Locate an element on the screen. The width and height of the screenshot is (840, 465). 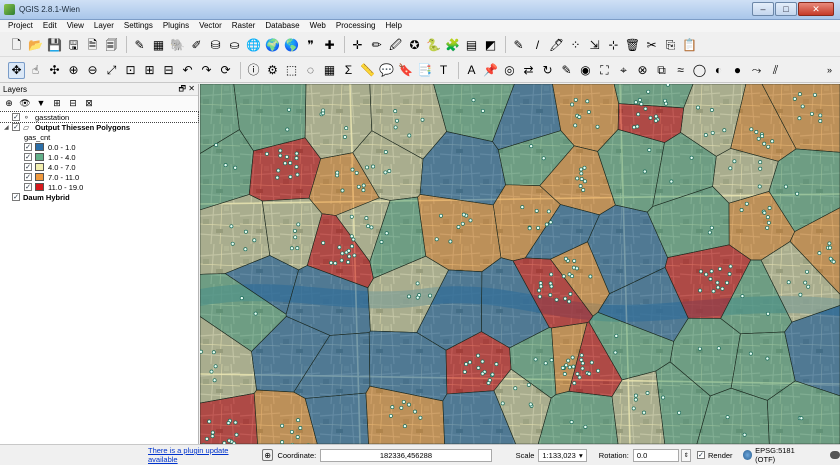
add-wcs-layer-icon: 🌍 is located at coordinates (272, 44).